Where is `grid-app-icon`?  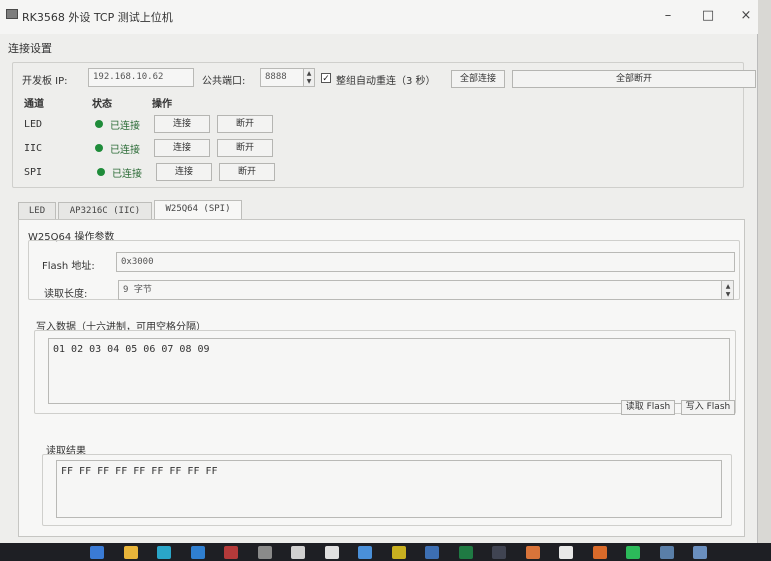 grid-app-icon is located at coordinates (599, 552).